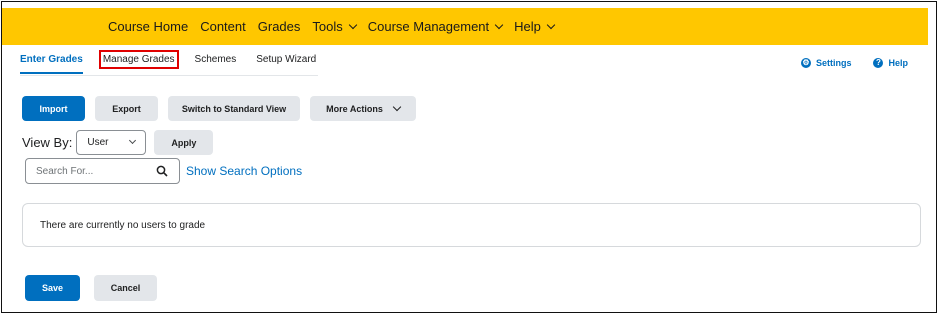  I want to click on help-circle-icon: ?, so click(878, 63).